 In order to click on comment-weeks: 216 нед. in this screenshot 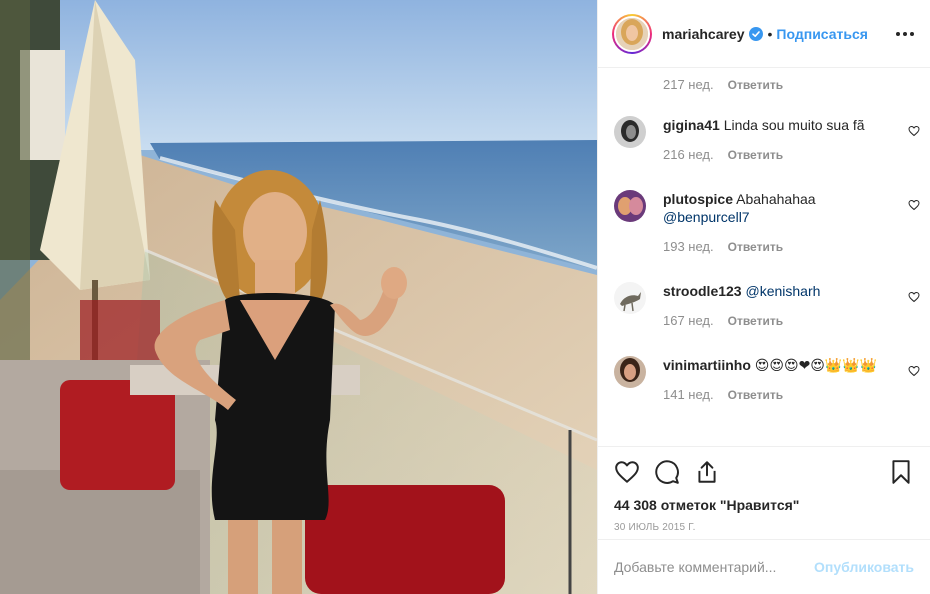, I will do `click(688, 154)`.